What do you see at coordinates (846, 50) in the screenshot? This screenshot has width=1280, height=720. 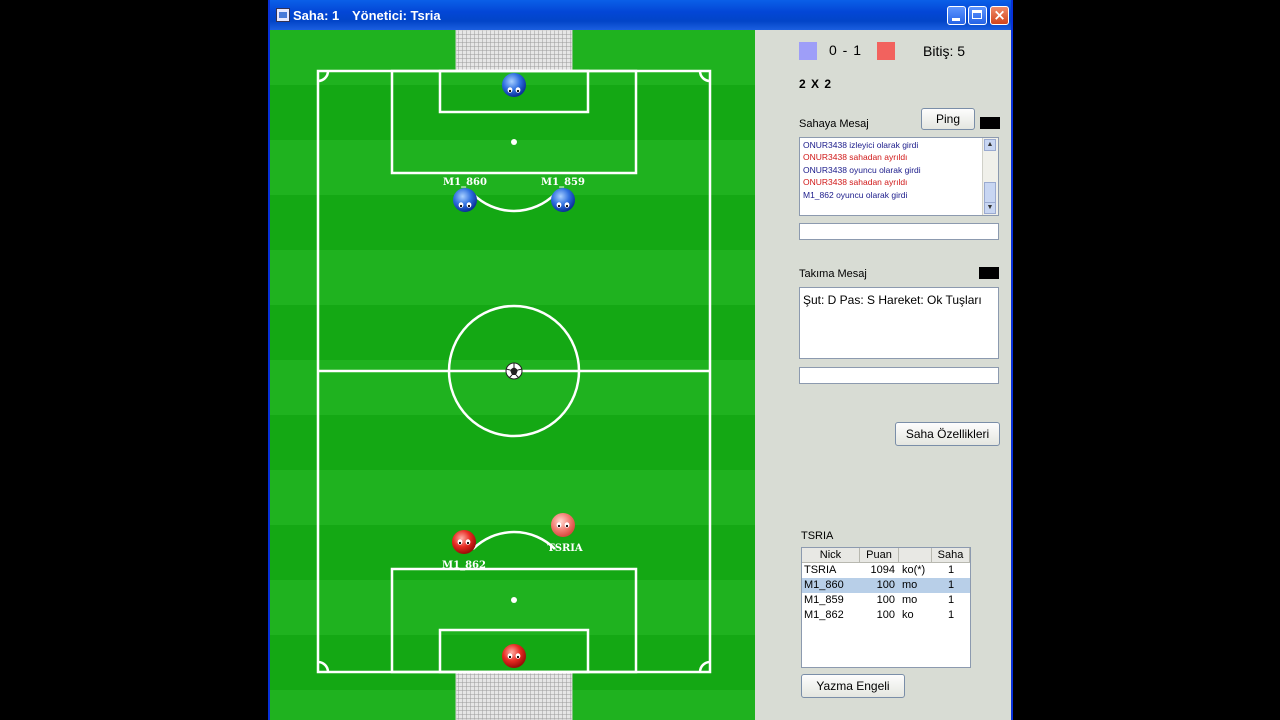 I see `score-text: 0 - 1` at bounding box center [846, 50].